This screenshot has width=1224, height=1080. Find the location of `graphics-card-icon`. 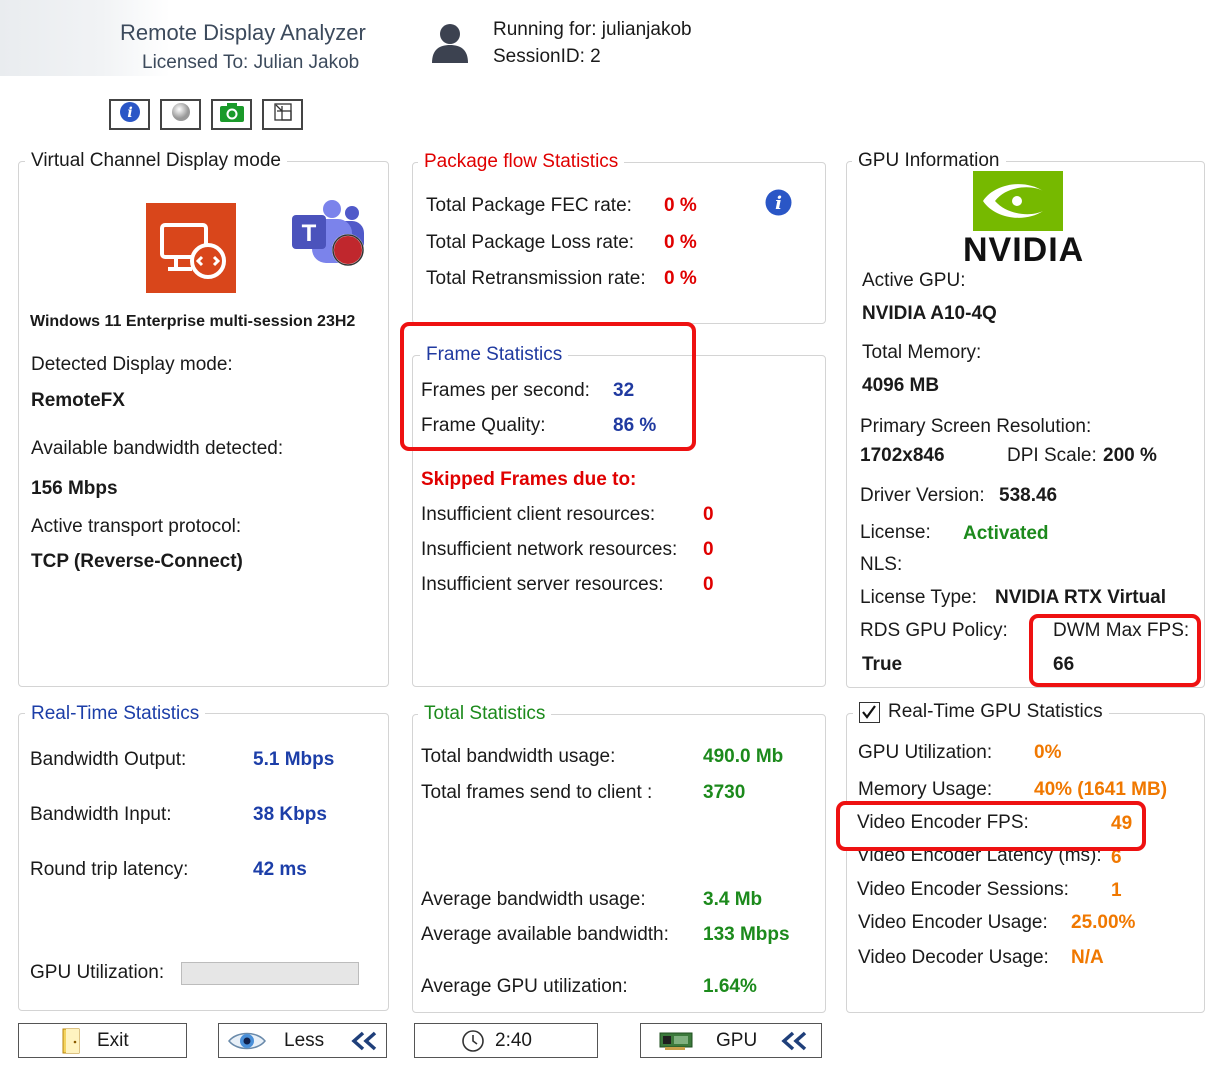

graphics-card-icon is located at coordinates (676, 1041).